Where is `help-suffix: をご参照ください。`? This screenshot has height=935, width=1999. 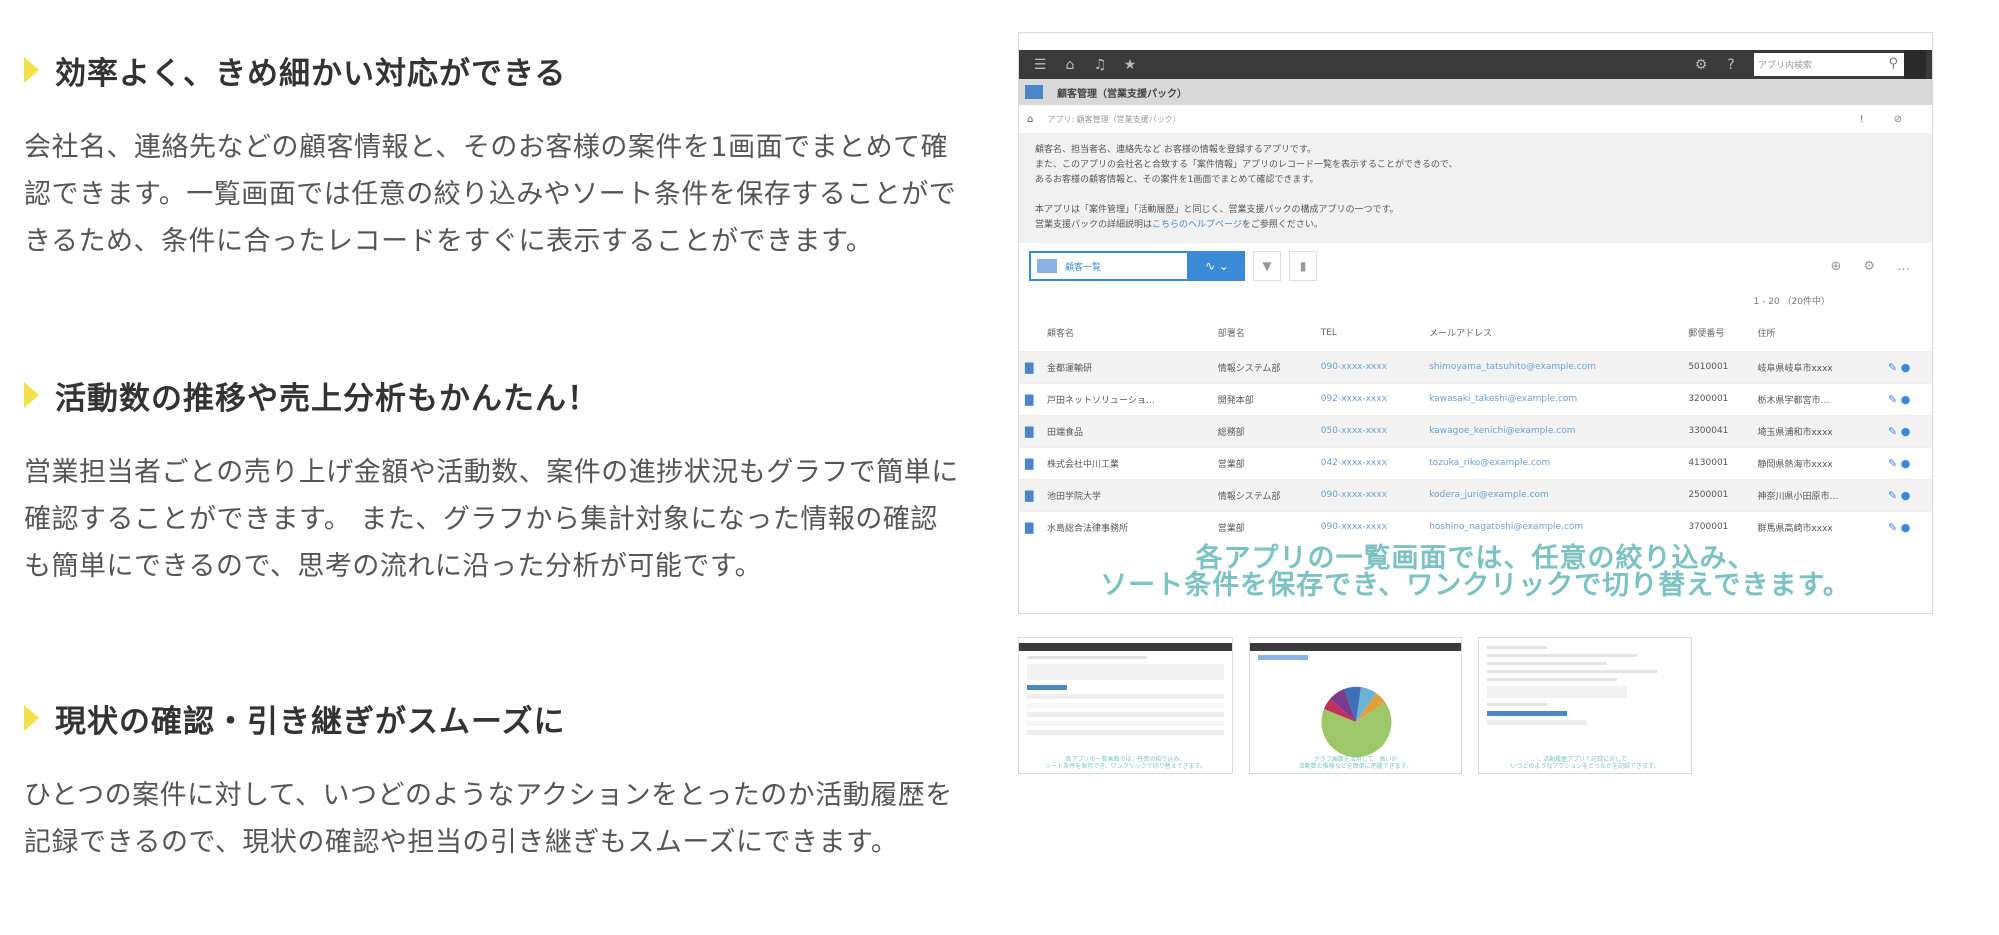
help-suffix: をご参照ください。 is located at coordinates (1282, 225).